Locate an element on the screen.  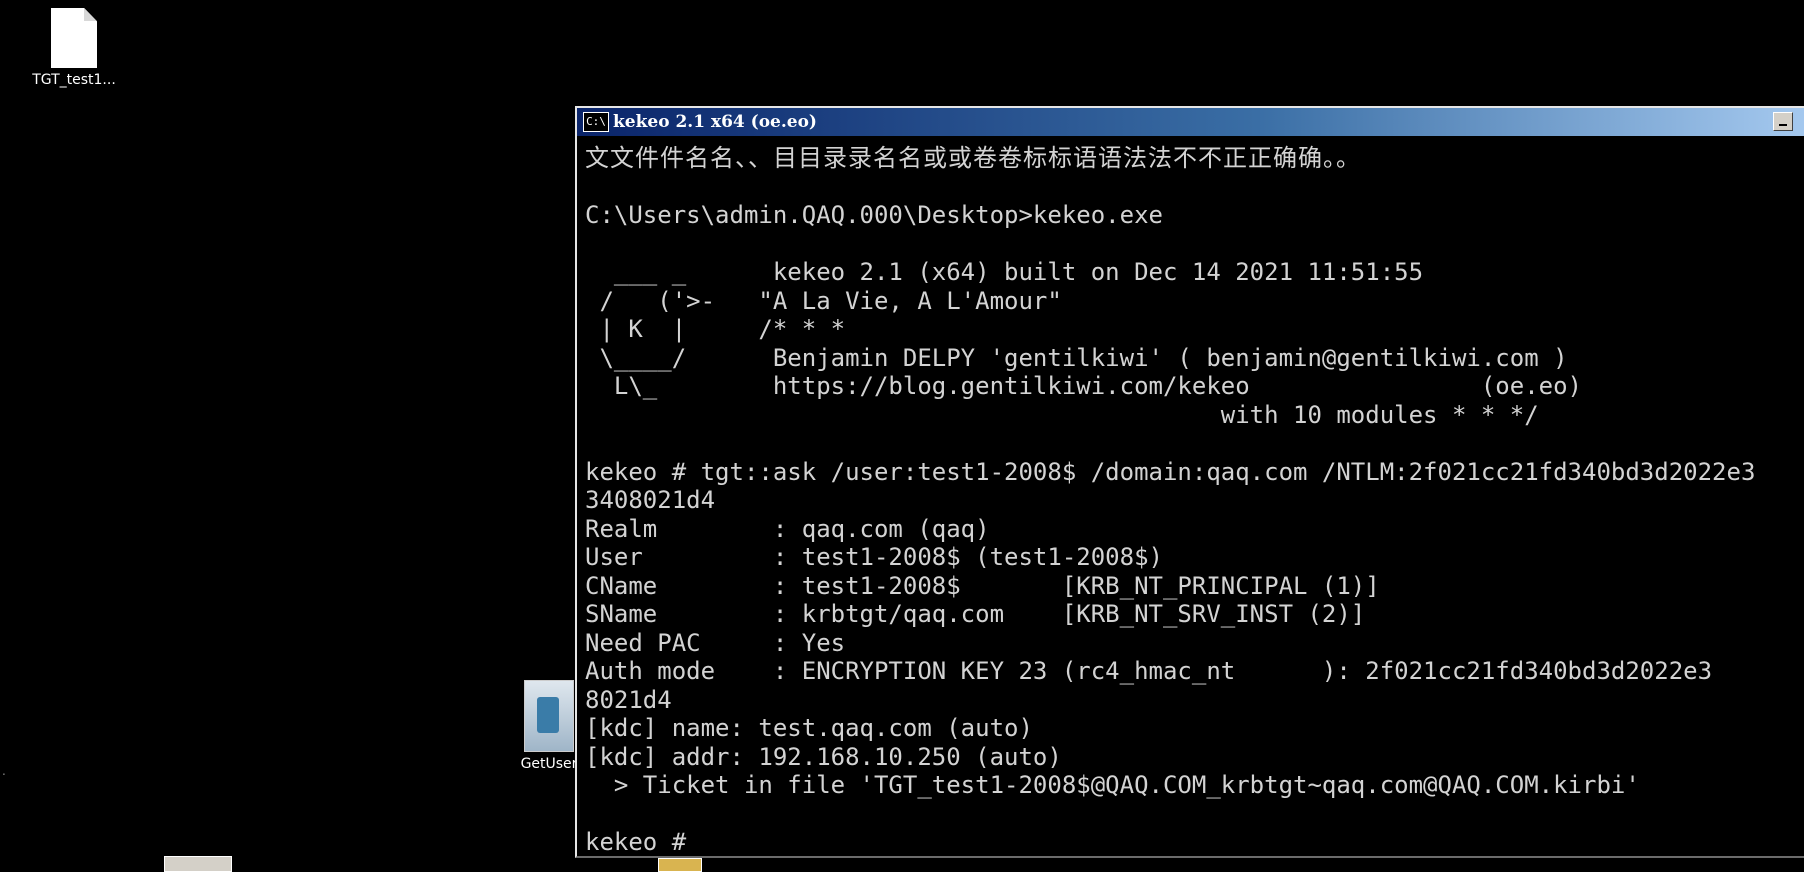
console-line: 3408021d4 is located at coordinates (650, 500).